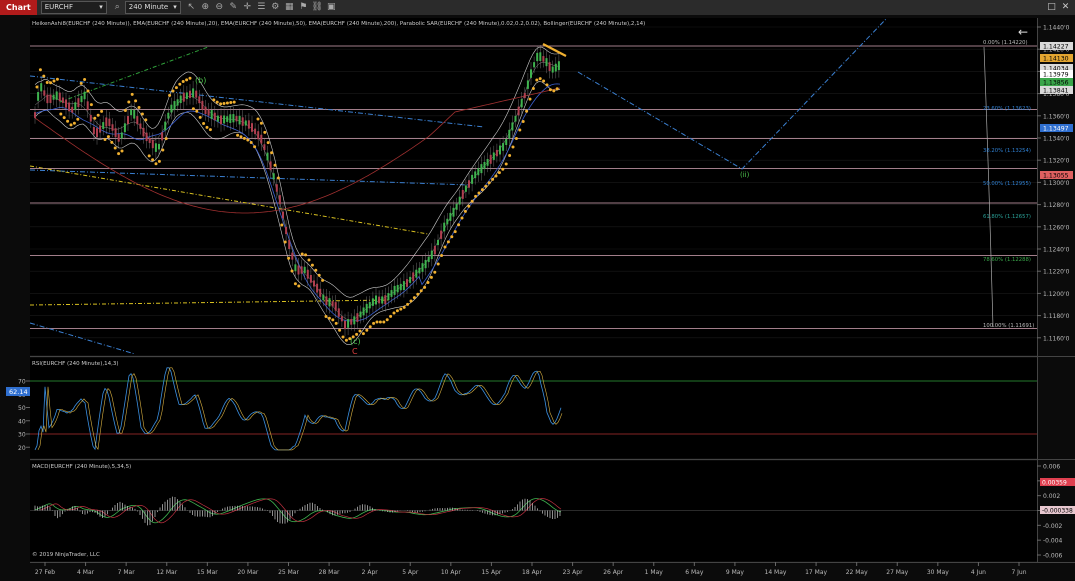 The height and width of the screenshot is (581, 1075). Describe the element at coordinates (694, 572) in the screenshot. I see `time-axis-label: 6 May` at that location.